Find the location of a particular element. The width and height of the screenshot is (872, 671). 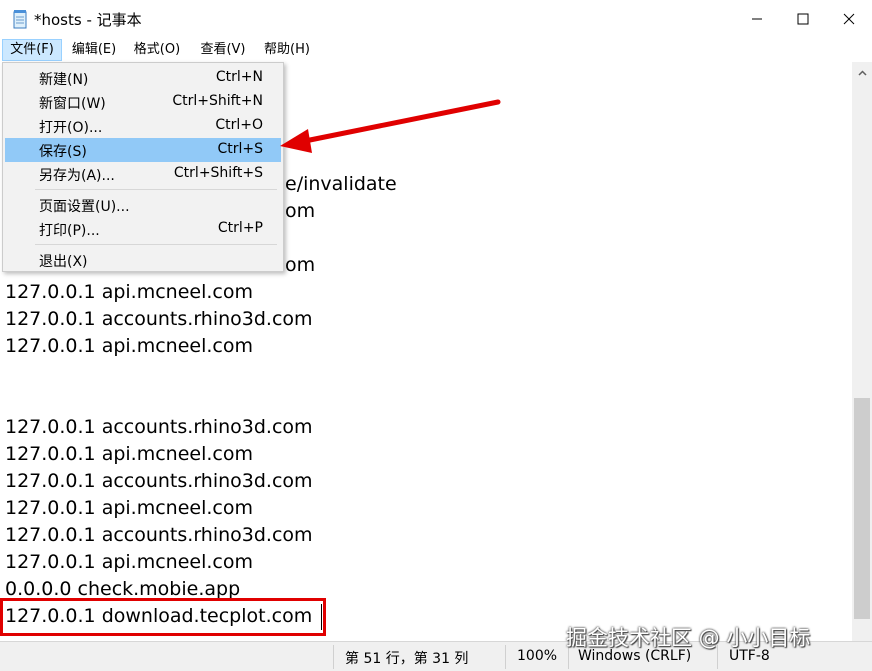

maximize-icon is located at coordinates (803, 19).